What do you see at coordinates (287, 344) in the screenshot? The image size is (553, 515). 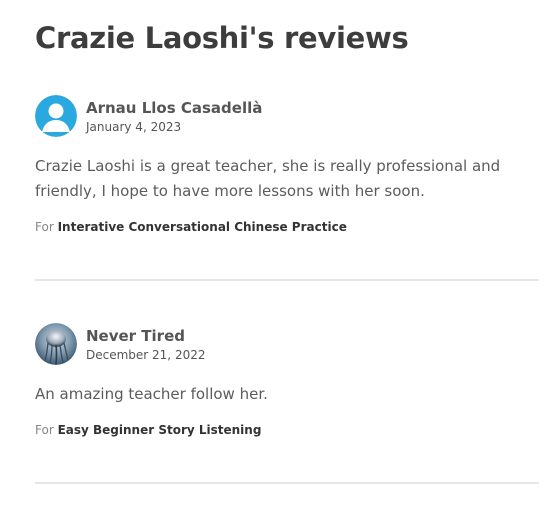 I see `reviewer-header: Never Tired December 21, 2022` at bounding box center [287, 344].